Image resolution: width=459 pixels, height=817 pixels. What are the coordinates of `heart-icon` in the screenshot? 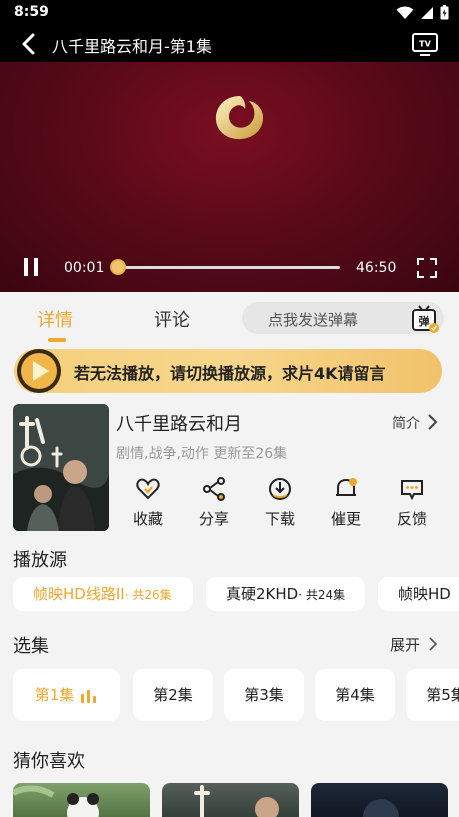 It's located at (148, 489).